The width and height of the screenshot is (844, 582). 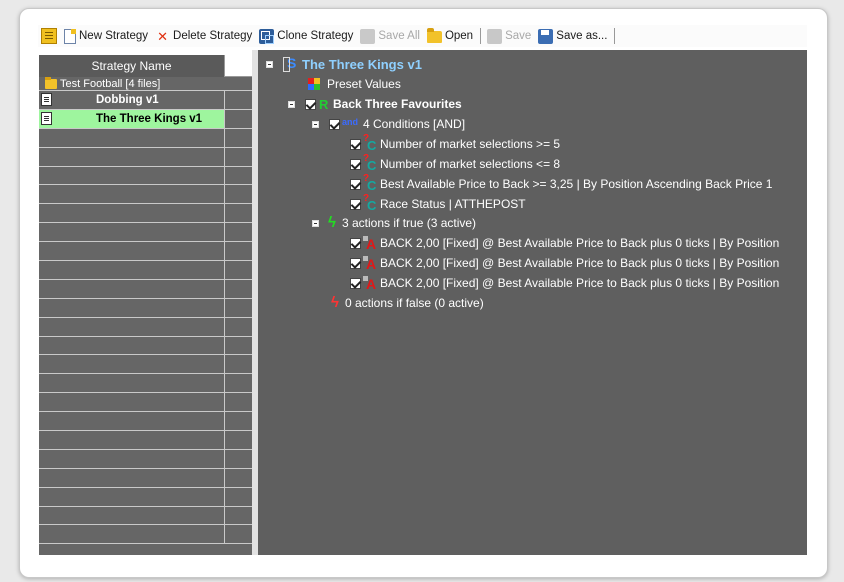 I want to click on delete-strategy-button: ✕ Delete Strategy, so click(x=203, y=36).